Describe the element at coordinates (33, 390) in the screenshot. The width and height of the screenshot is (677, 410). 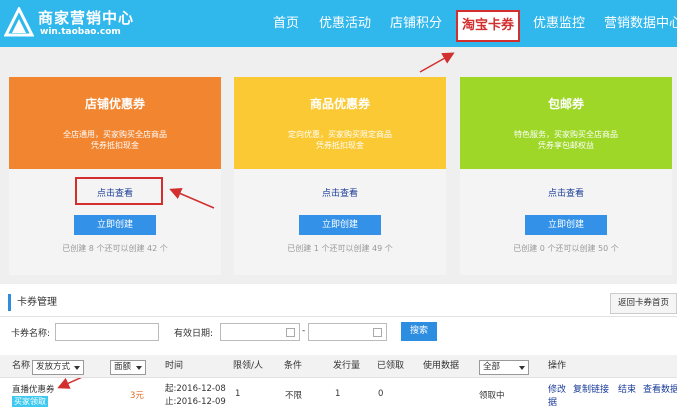
I see `coupon-name: 直播优惠券` at that location.